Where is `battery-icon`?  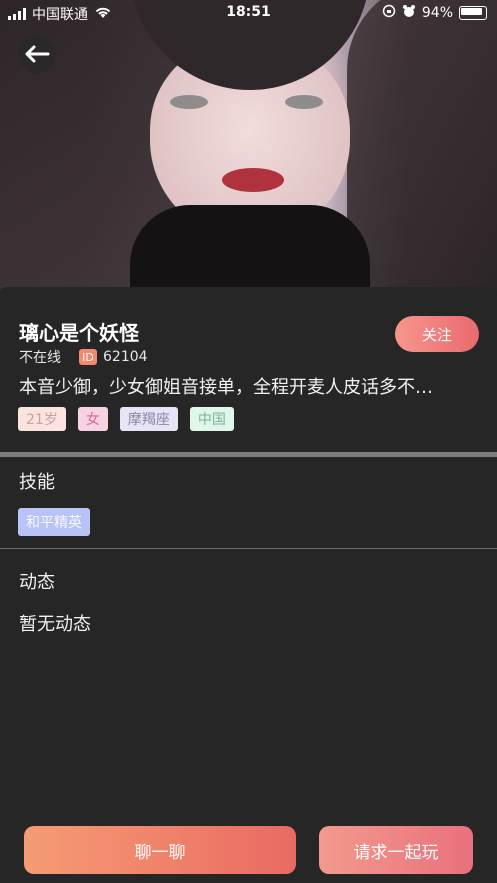
battery-icon is located at coordinates (473, 13).